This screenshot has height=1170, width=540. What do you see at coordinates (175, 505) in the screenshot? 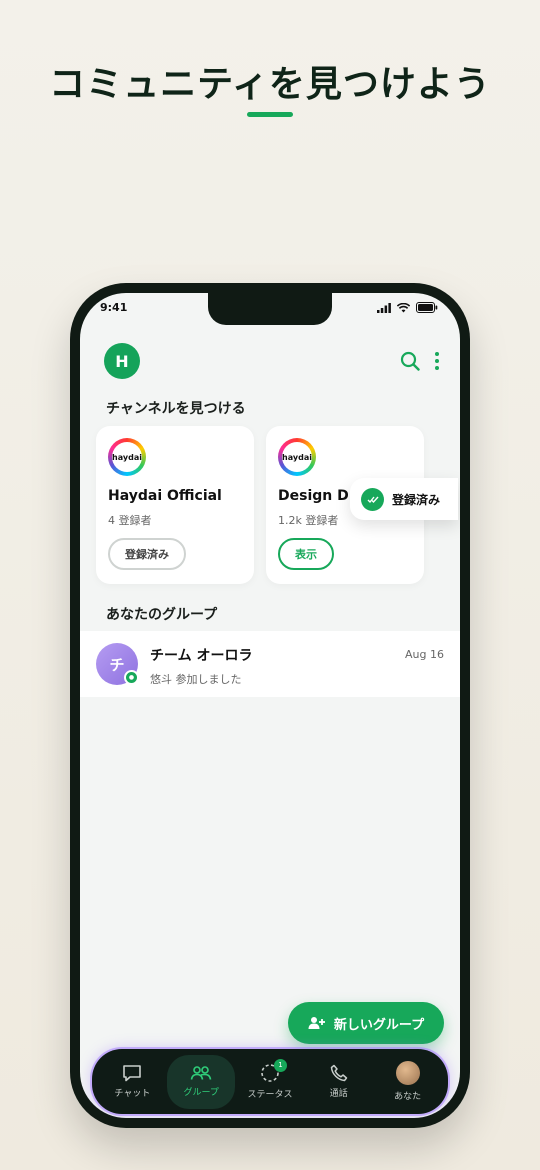
I see `channel-card: haydai Haydai Official 4 登録者 登録済み` at bounding box center [175, 505].